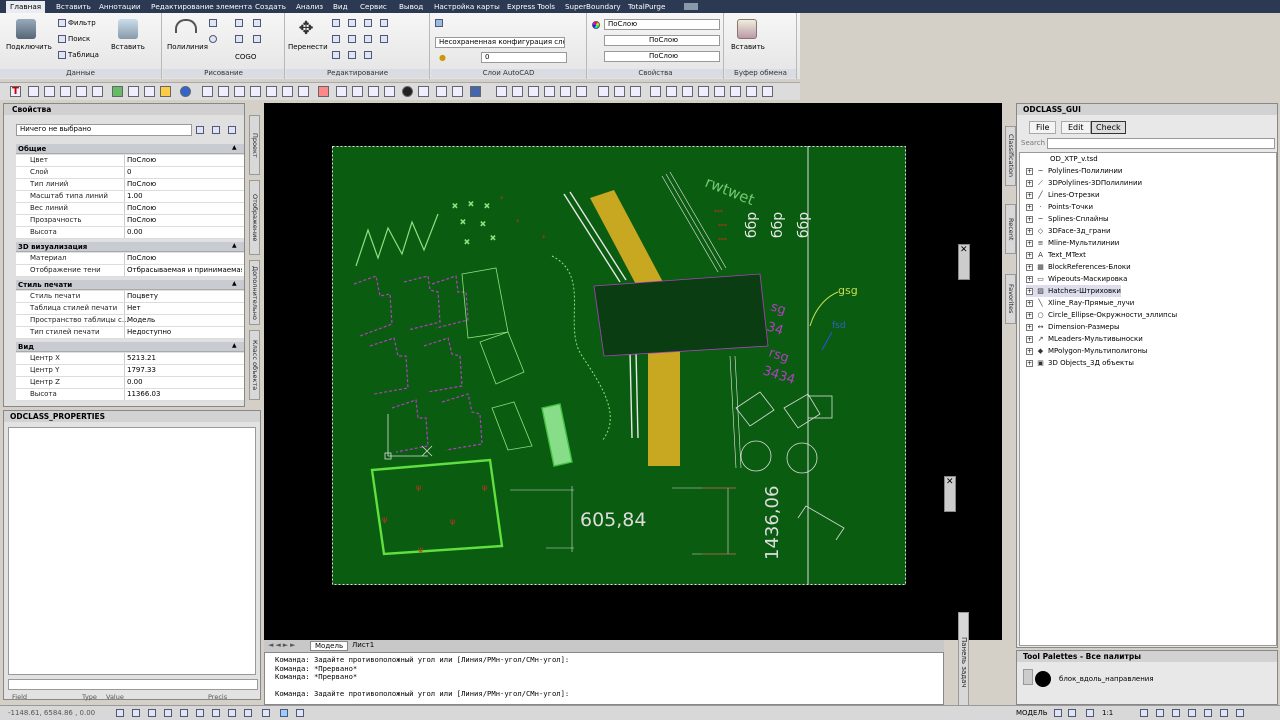  Describe the element at coordinates (300, 713) in the screenshot. I see `selection-cycling-icon` at that location.